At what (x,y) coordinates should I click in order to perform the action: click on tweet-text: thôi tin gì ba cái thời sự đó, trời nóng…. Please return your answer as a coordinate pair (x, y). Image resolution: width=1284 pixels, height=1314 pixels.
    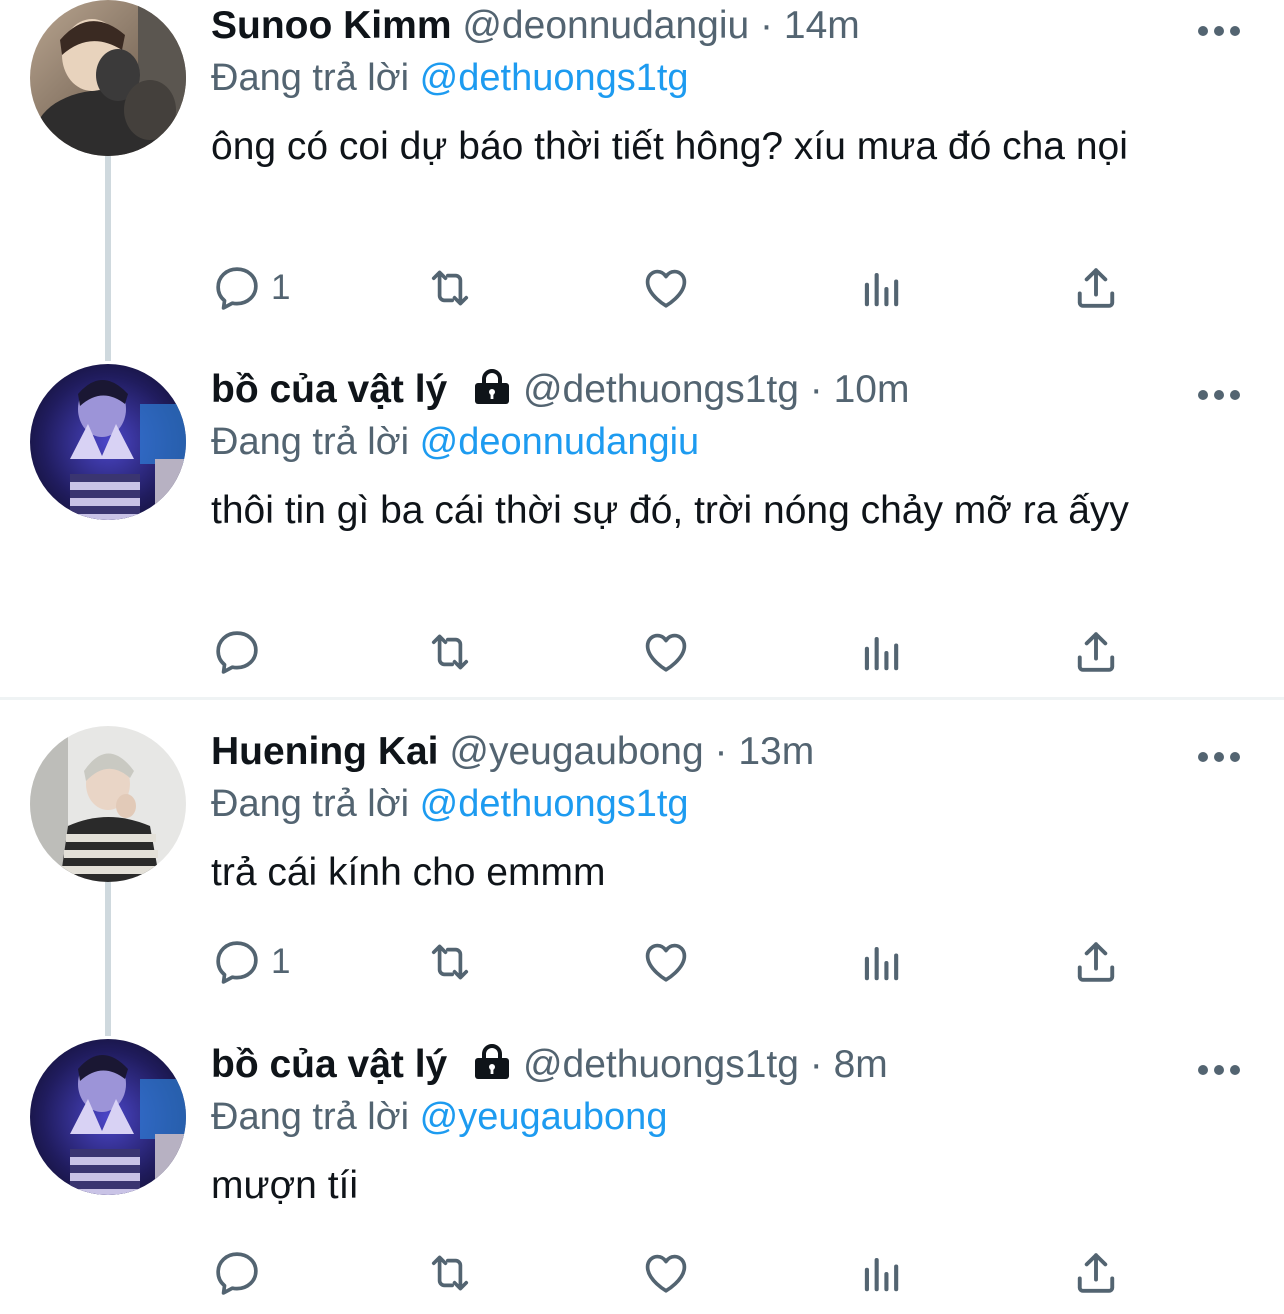
    Looking at the image, I should click on (670, 510).